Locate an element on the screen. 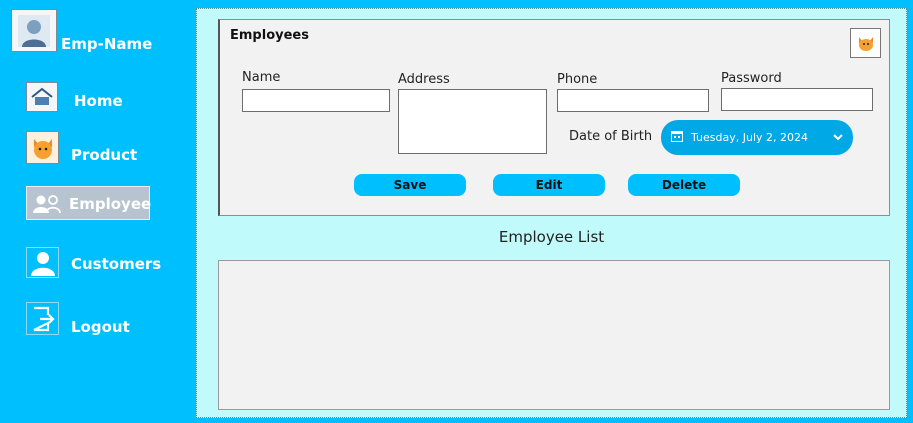  sidebar-item-employee: Employee is located at coordinates (89, 203).